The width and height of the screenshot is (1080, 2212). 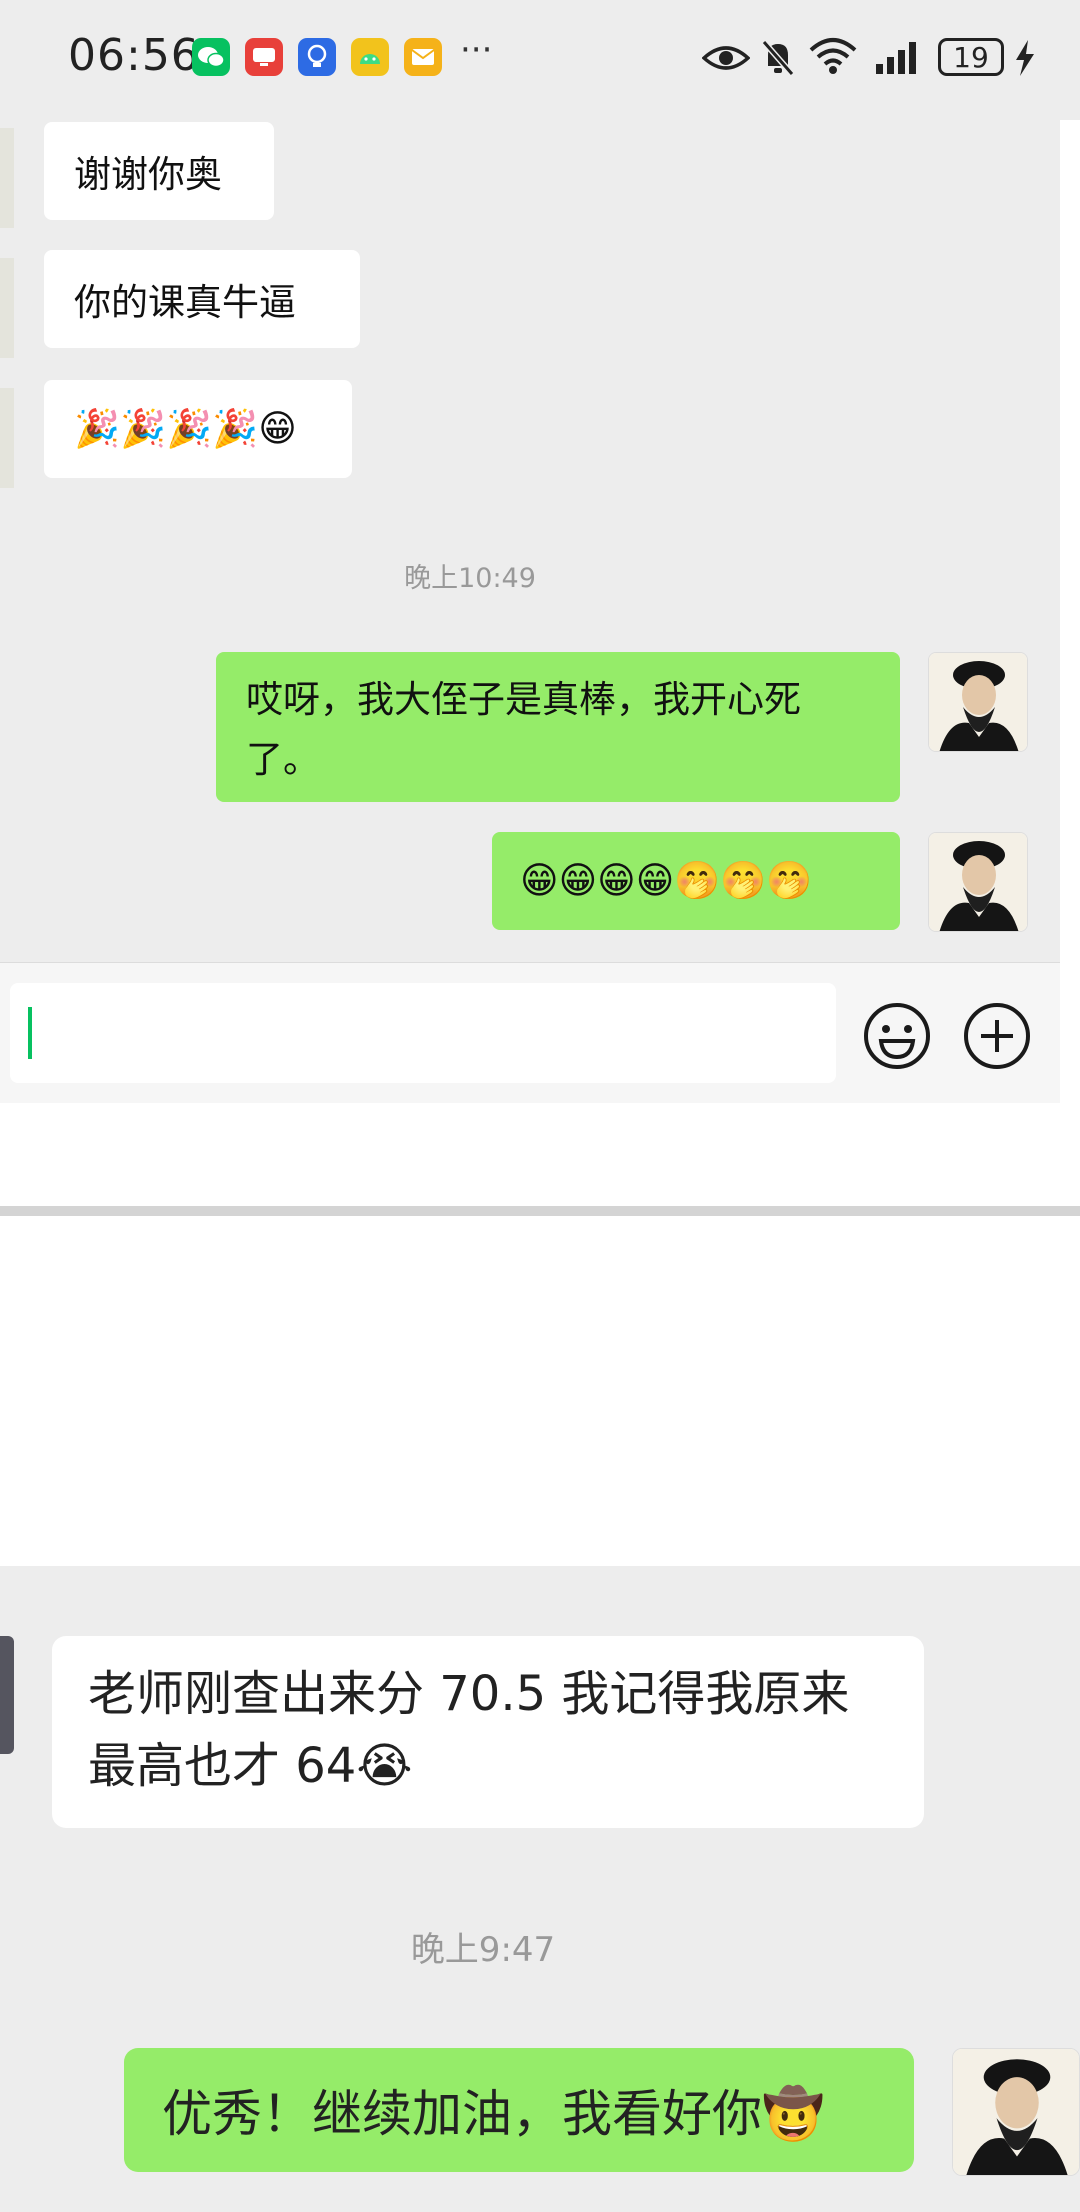 I want to click on message-bubble-received: 你的课真牛逼, so click(x=202, y=299).